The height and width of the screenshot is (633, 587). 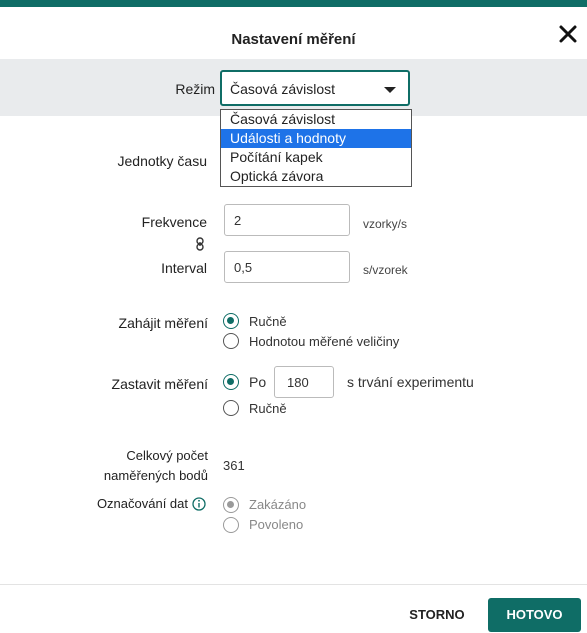 I want to click on cancel-button: STORNO, so click(x=437, y=615).